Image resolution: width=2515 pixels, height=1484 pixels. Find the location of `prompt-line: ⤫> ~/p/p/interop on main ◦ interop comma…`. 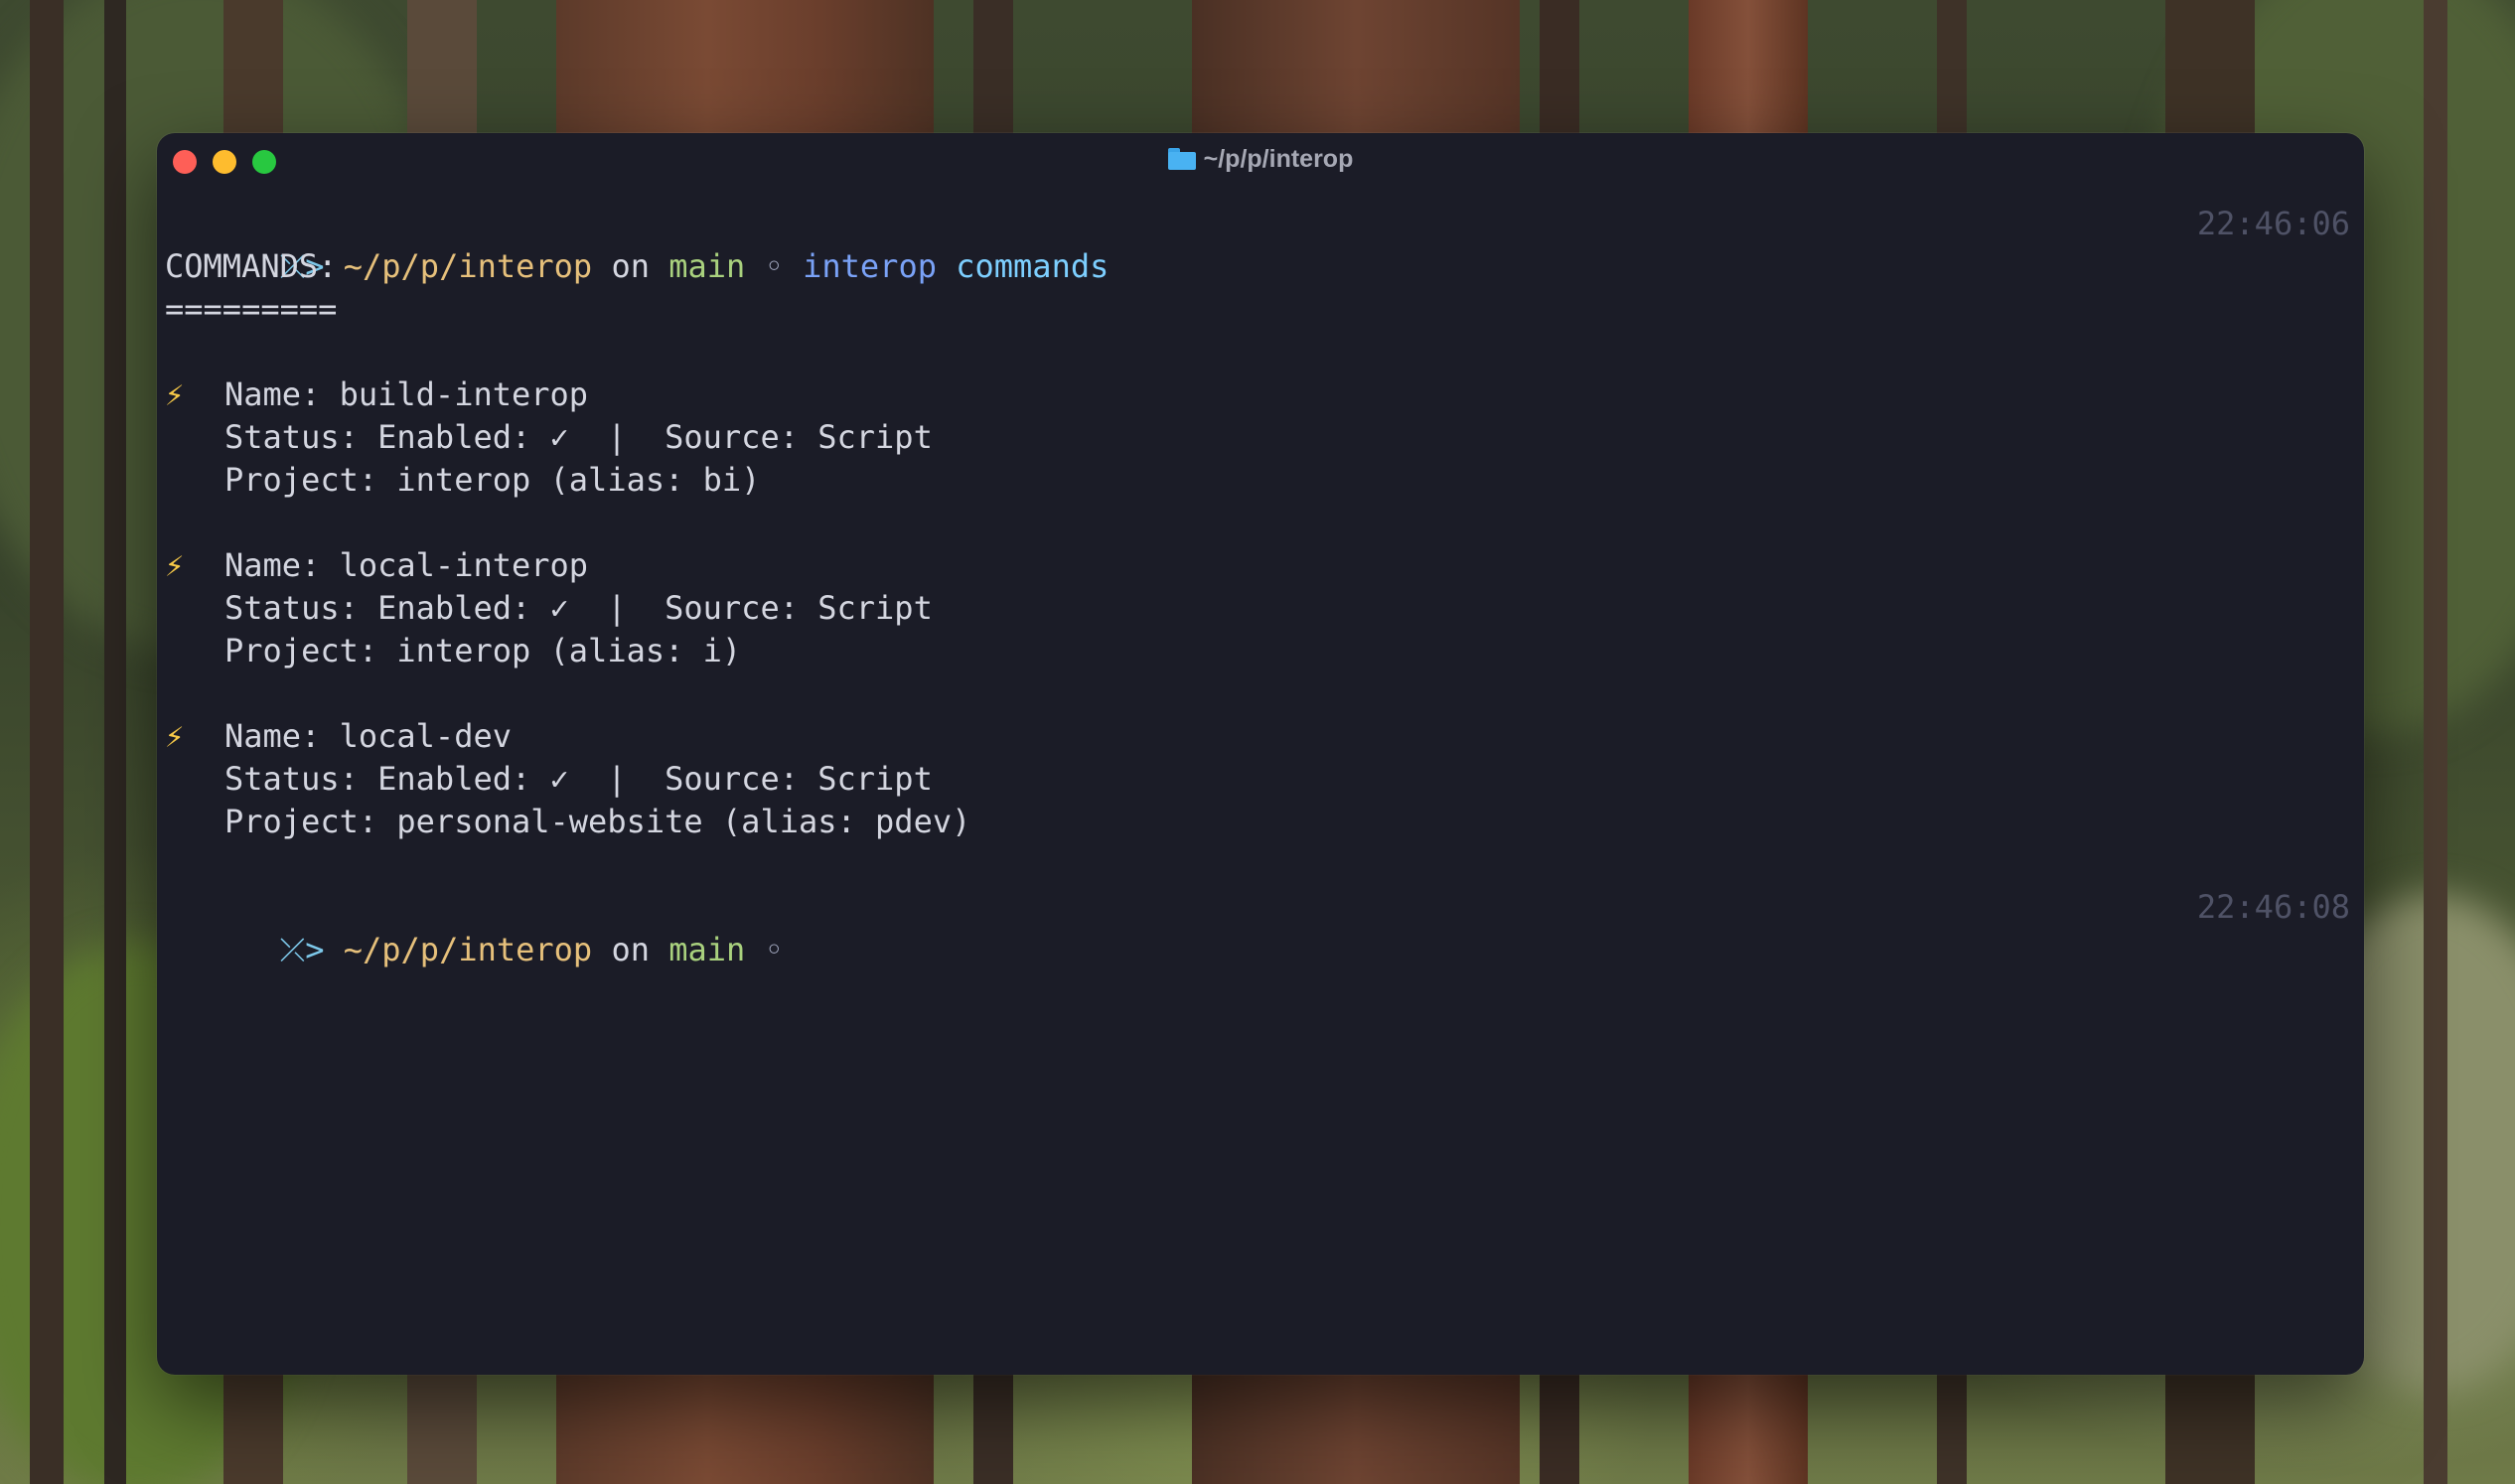

prompt-line: ⤫> ~/p/p/interop on main ◦ interop comma… is located at coordinates (1257, 244).